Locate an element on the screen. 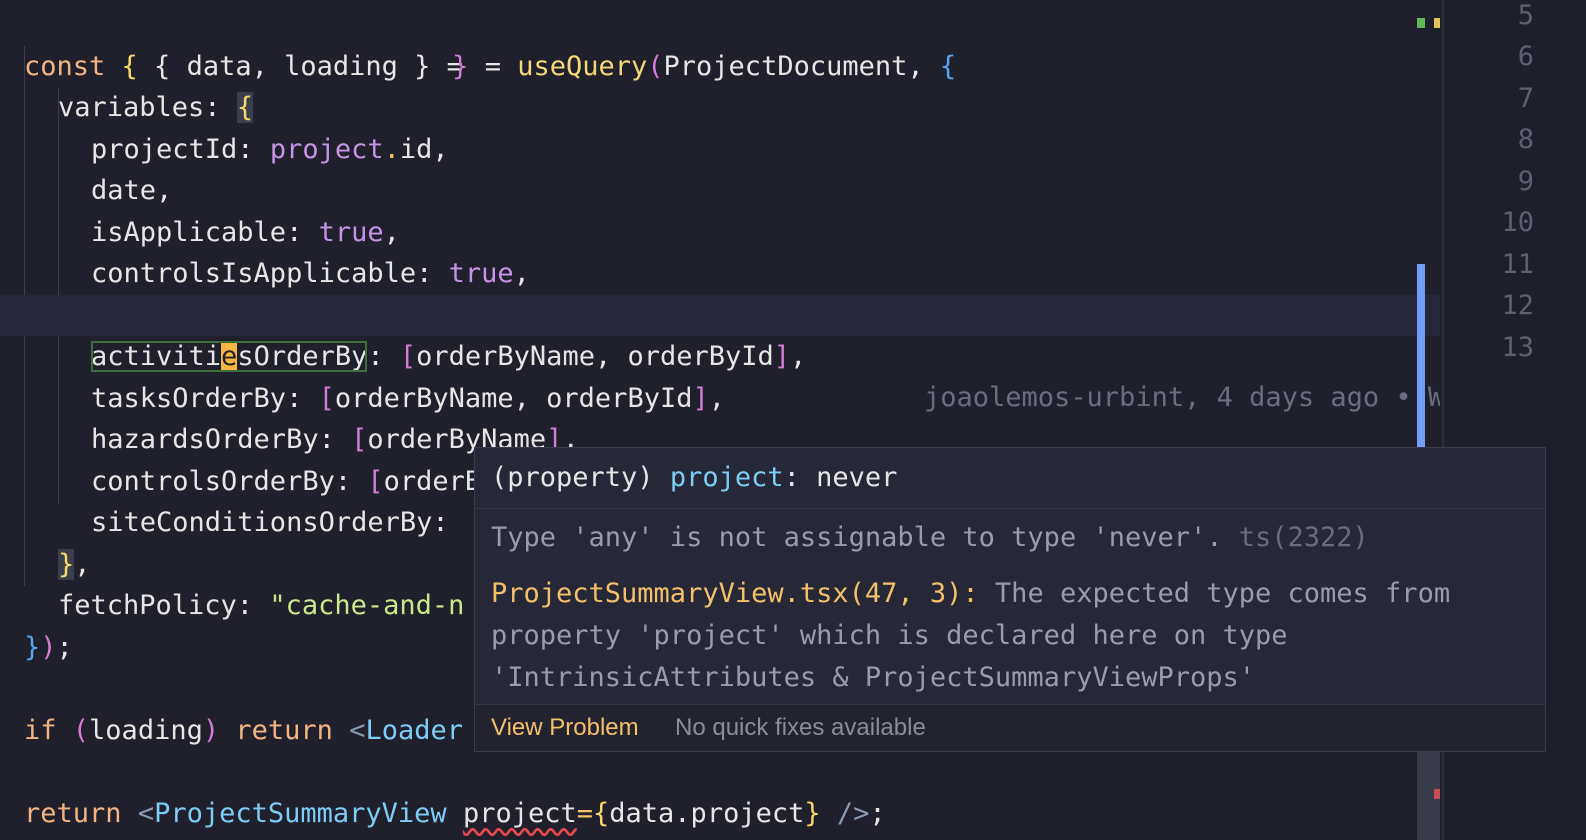 The image size is (1586, 840). highlighted-symbol: activitiesOrderBy is located at coordinates (229, 356).